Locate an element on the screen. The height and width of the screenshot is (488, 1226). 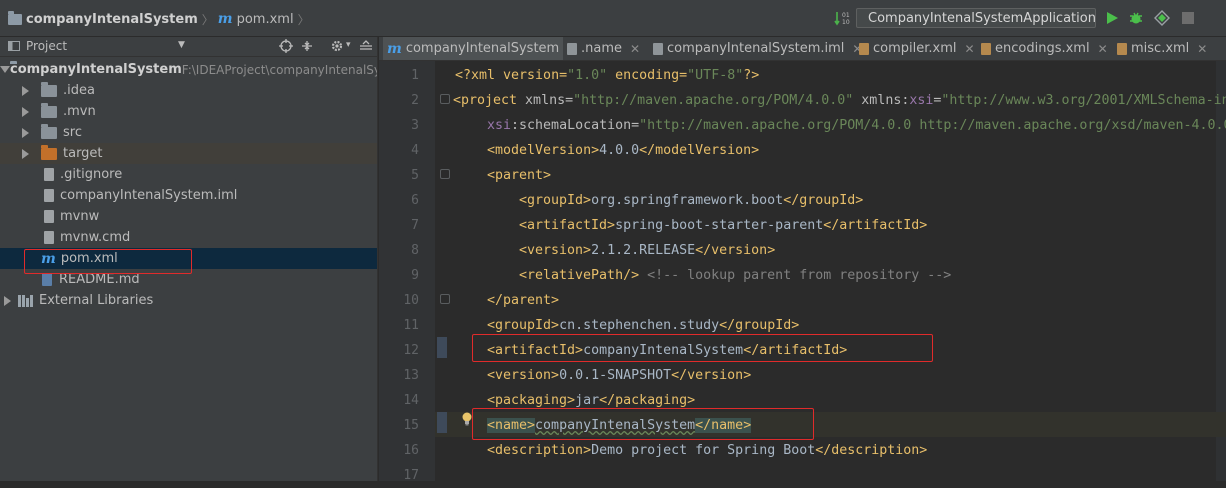
tab-iml: companyIntenalSystem.iml ✕ is located at coordinates (757, 48).